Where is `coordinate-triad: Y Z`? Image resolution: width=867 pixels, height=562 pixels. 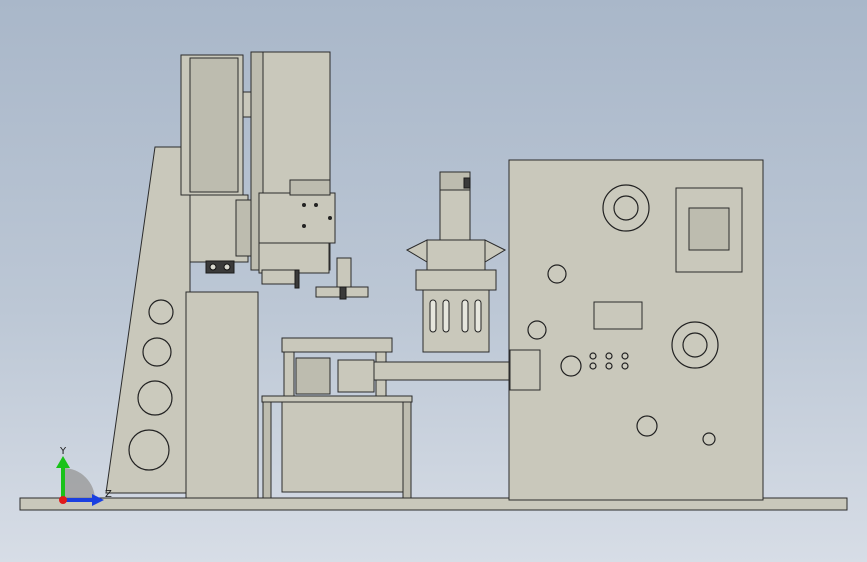 coordinate-triad: Y Z is located at coordinates (84, 476).